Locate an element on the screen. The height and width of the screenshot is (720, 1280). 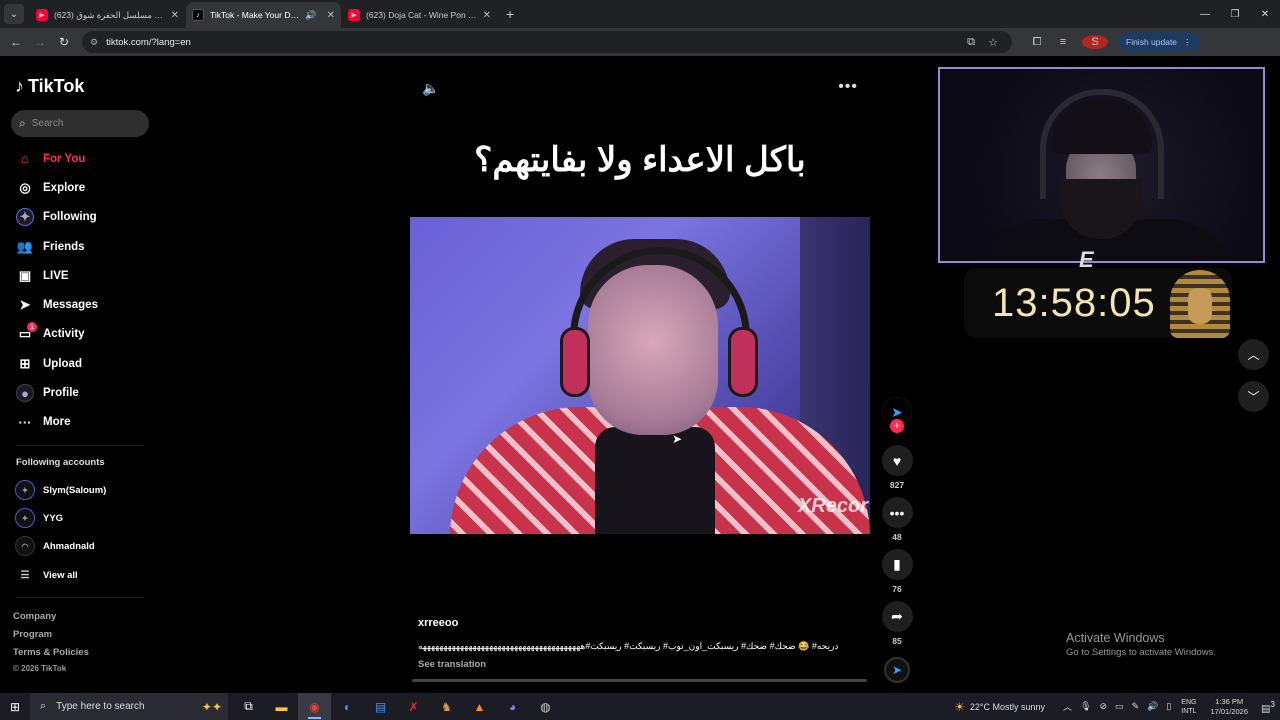
nav-activity: ▭ 1 Activity is located at coordinates (86, 334).